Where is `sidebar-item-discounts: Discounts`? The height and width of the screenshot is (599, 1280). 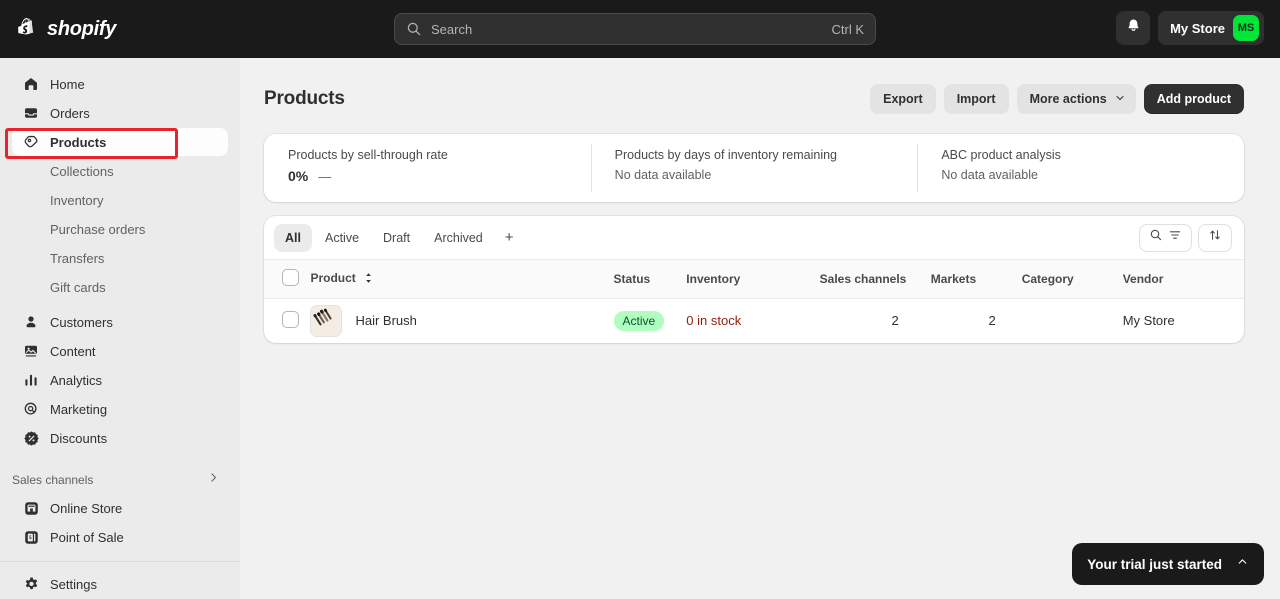
sidebar-item-discounts: Discounts is located at coordinates (120, 438).